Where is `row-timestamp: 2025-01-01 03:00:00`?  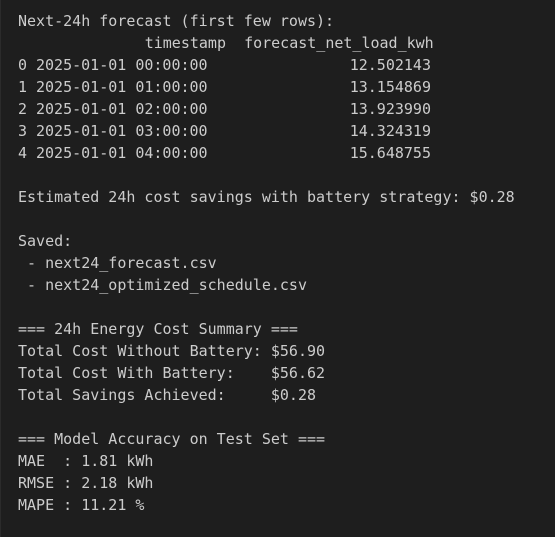 row-timestamp: 2025-01-01 03:00:00 is located at coordinates (122, 131).